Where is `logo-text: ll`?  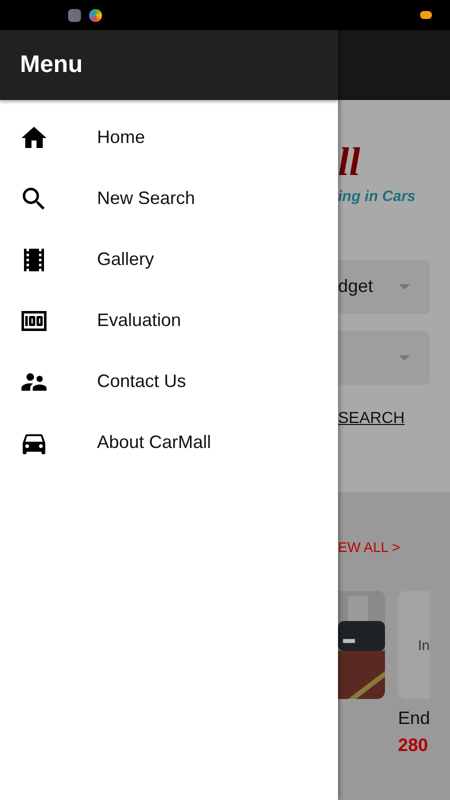
logo-text: ll is located at coordinates (350, 162).